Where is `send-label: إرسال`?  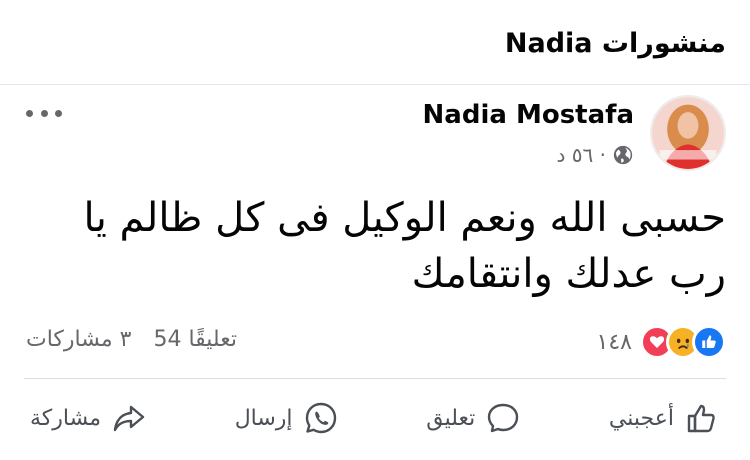
send-label: إرسال is located at coordinates (263, 418).